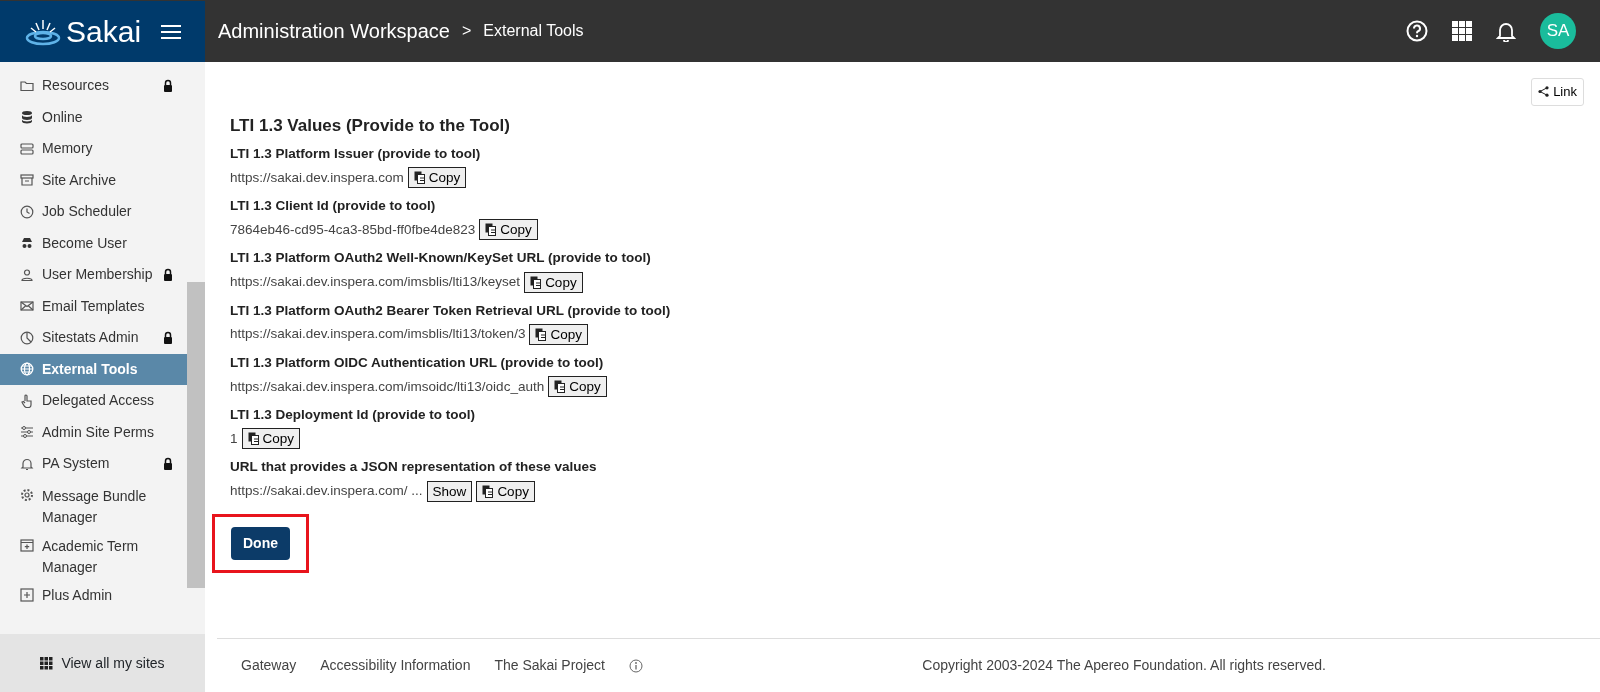 The width and height of the screenshot is (1600, 692). I want to click on sliders-icon, so click(27, 432).